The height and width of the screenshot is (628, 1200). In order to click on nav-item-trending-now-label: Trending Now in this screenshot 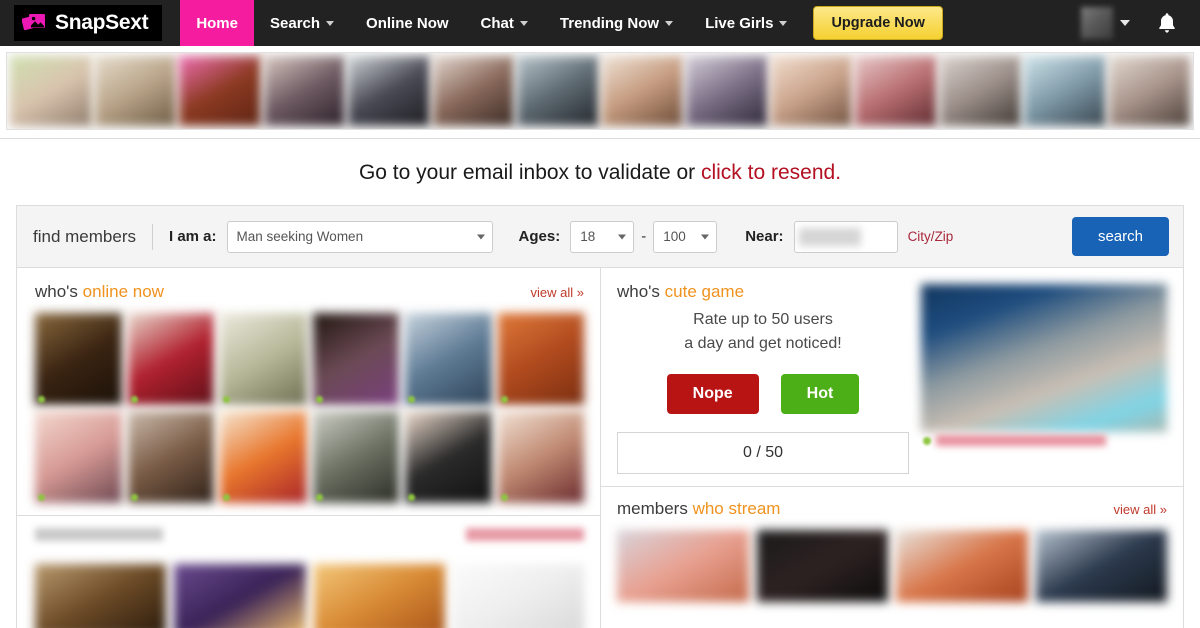, I will do `click(609, 23)`.